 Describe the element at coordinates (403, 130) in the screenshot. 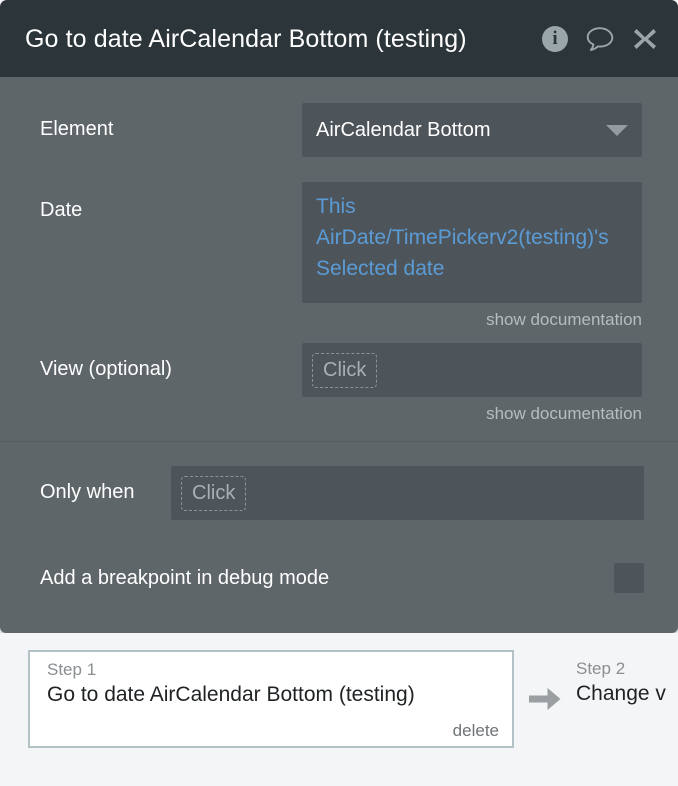

I see `element-dropdown-value: AirCalendar Bottom` at that location.